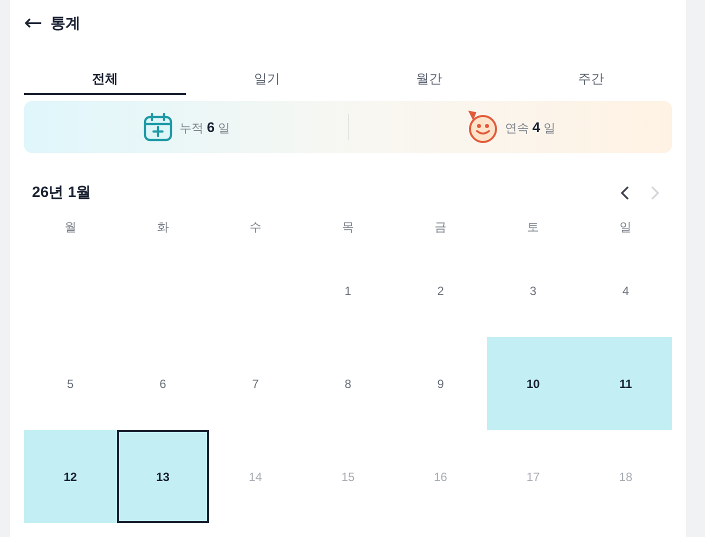  What do you see at coordinates (267, 79) in the screenshot?
I see `tab: 일기` at bounding box center [267, 79].